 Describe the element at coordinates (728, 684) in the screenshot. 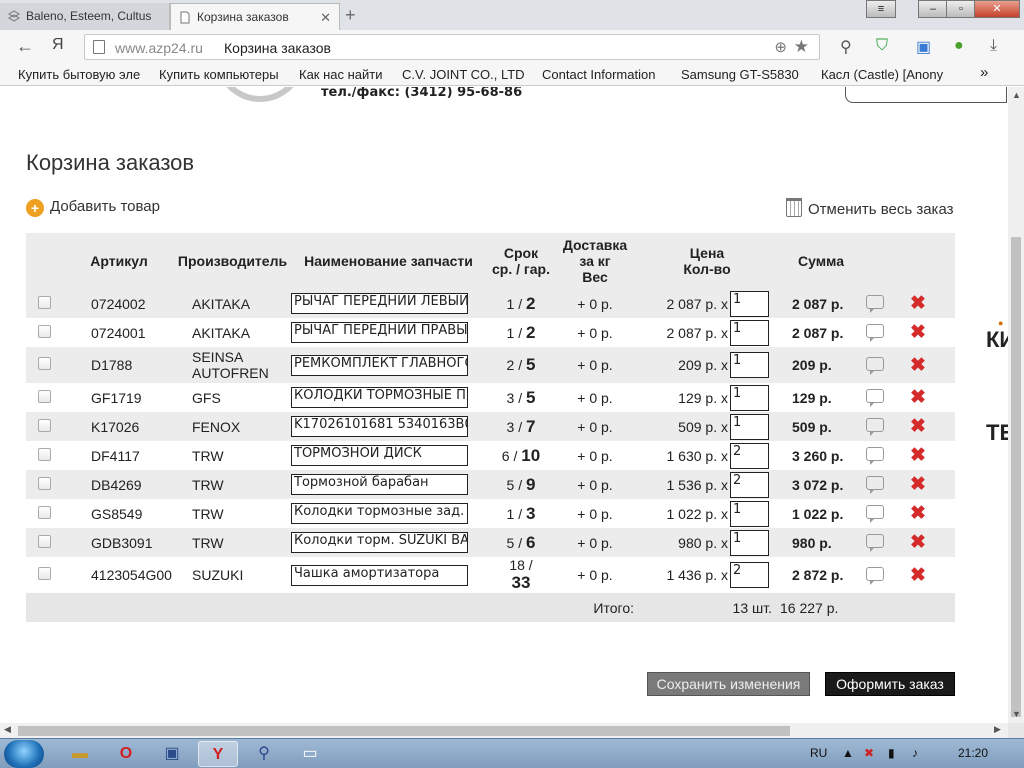

I see `save-changes-button: Сохранить изменения` at that location.